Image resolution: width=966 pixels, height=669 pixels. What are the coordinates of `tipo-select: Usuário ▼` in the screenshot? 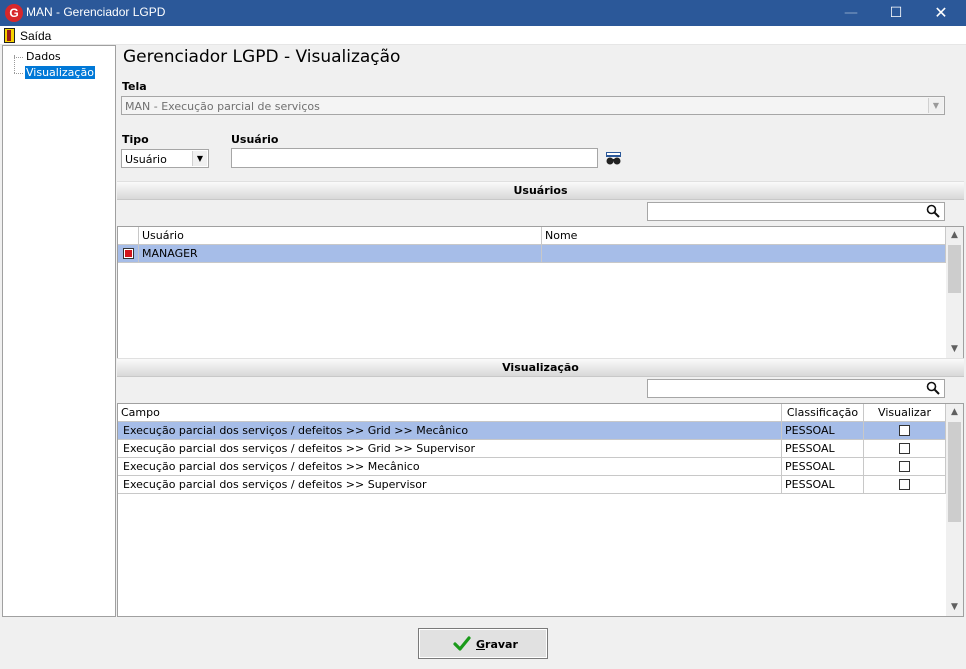 It's located at (165, 158).